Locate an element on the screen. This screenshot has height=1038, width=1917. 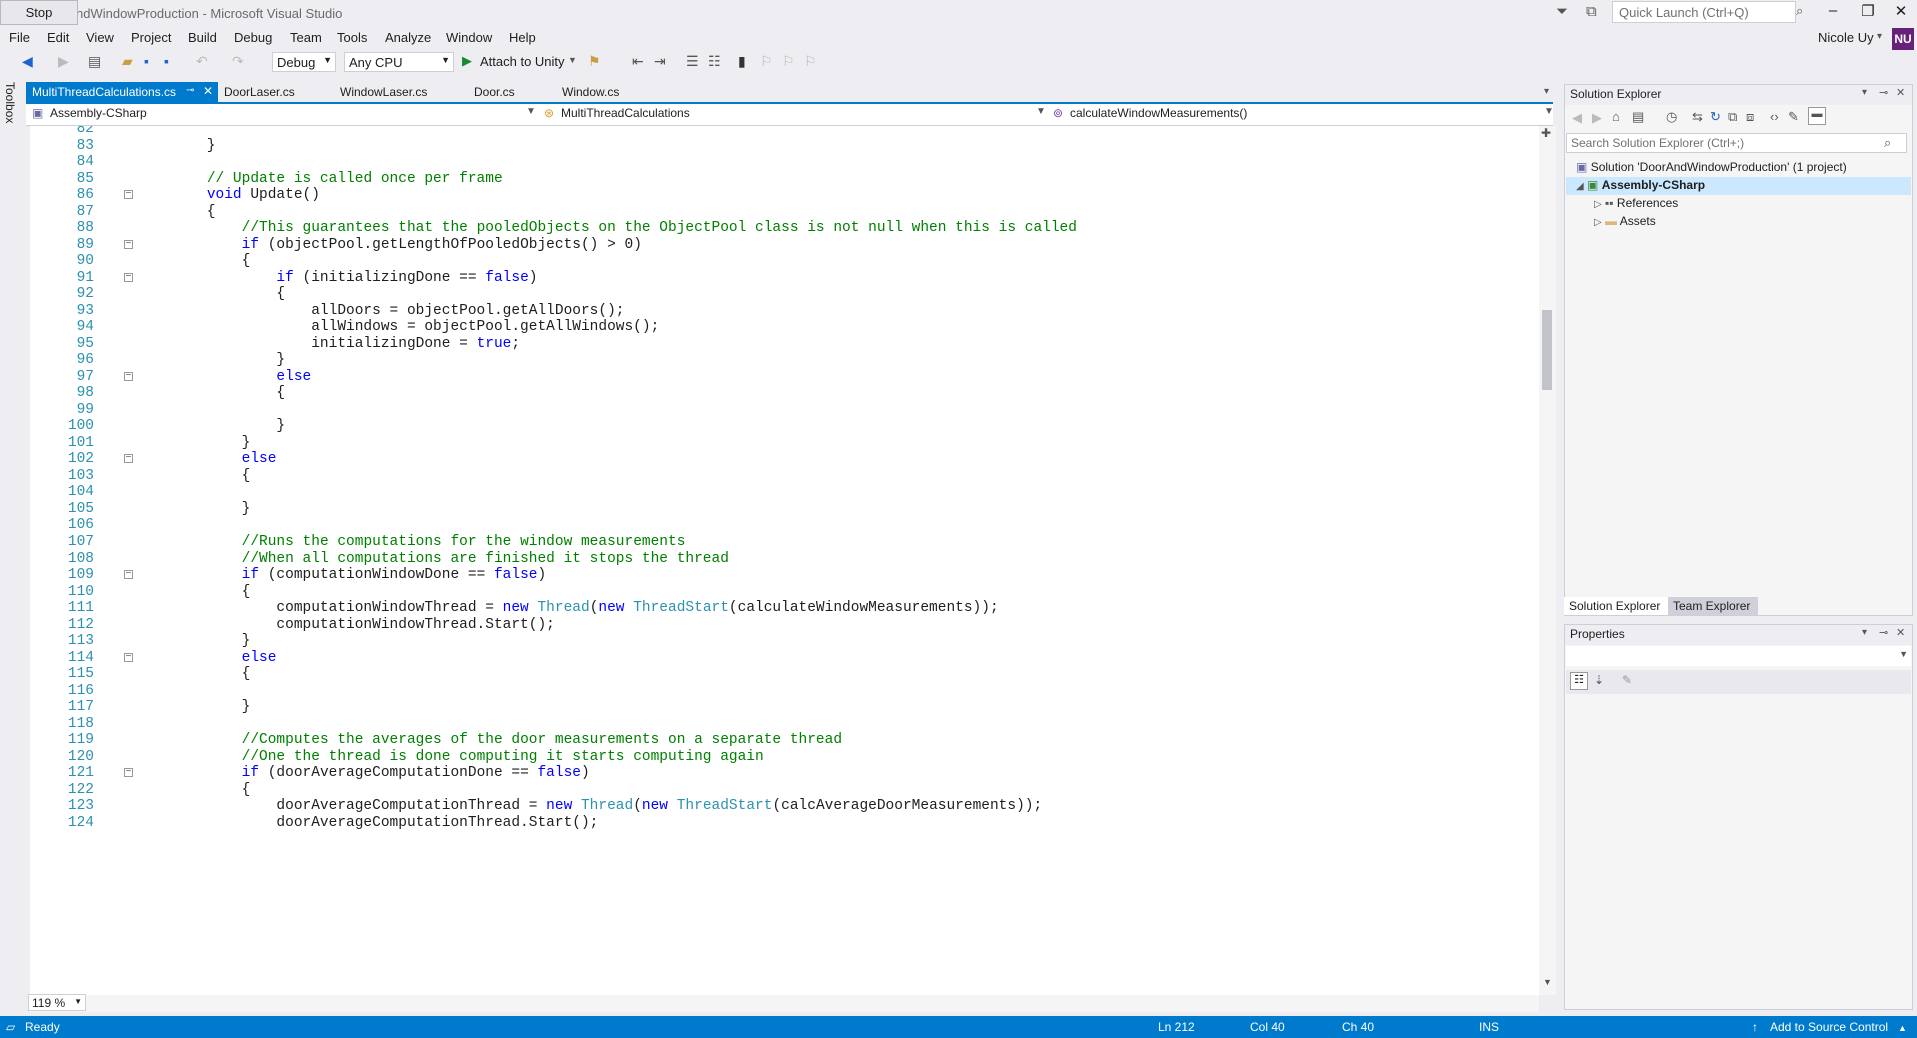
stop-button: Stop is located at coordinates (39, 12).